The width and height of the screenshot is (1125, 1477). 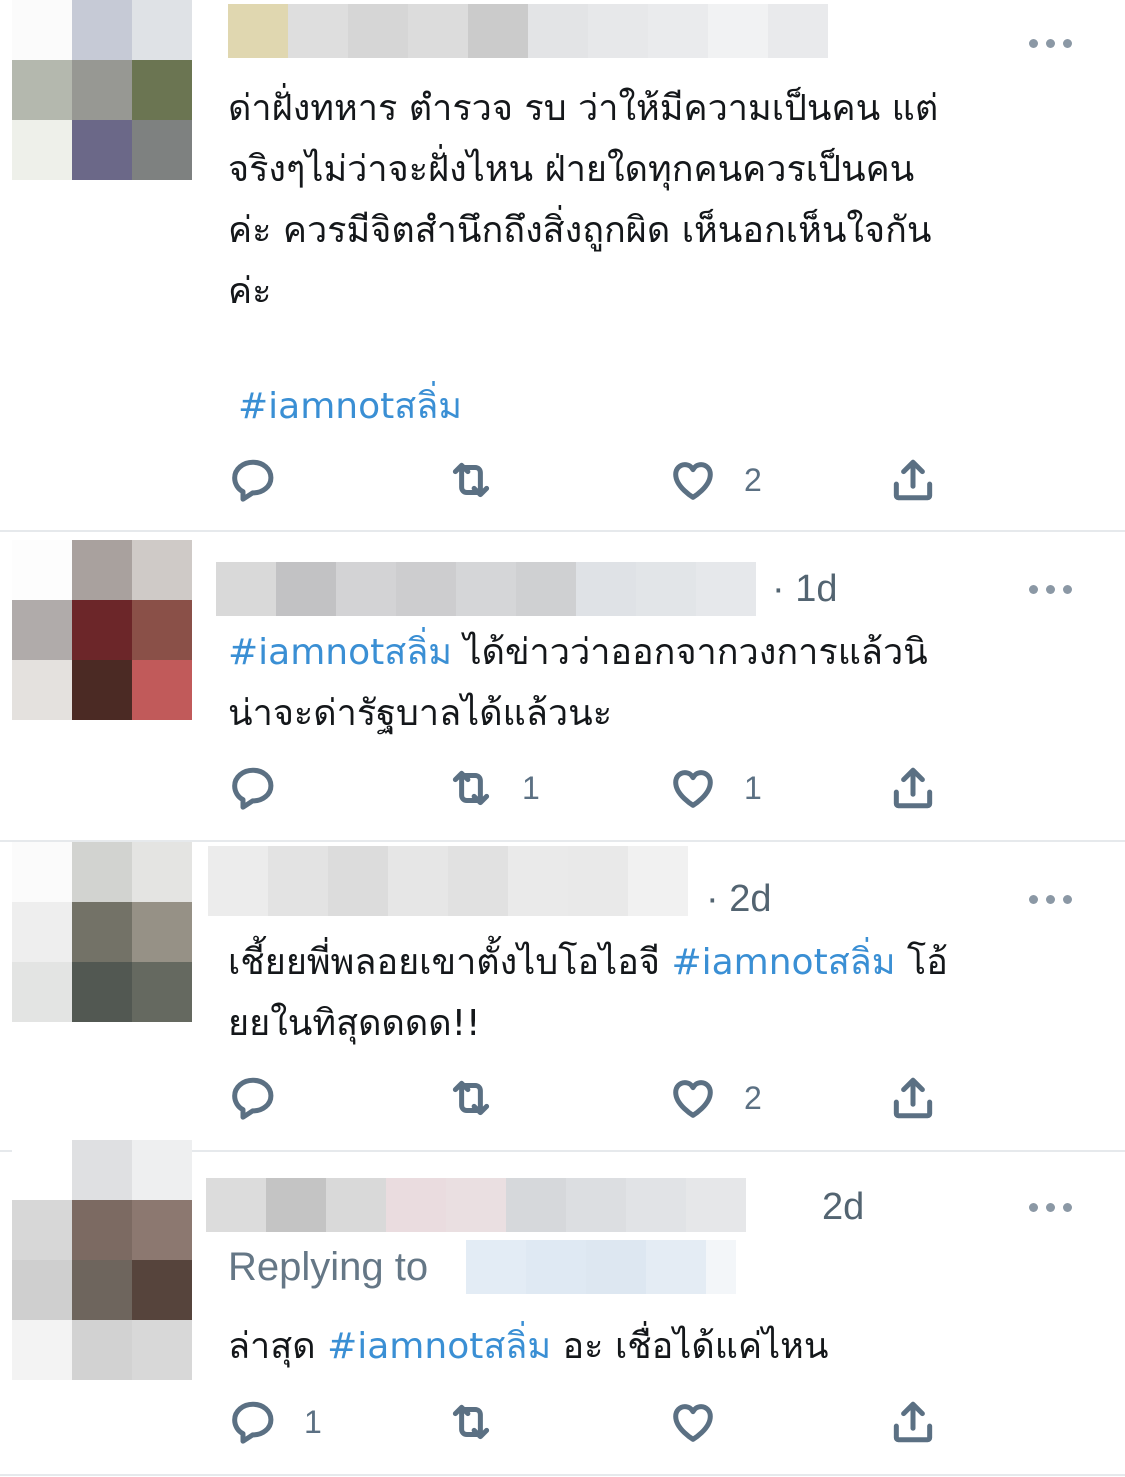 What do you see at coordinates (420, 713) in the screenshot?
I see `tweet-text-line: น่าจะด่ารัฐบาลได้แล้วนะ` at bounding box center [420, 713].